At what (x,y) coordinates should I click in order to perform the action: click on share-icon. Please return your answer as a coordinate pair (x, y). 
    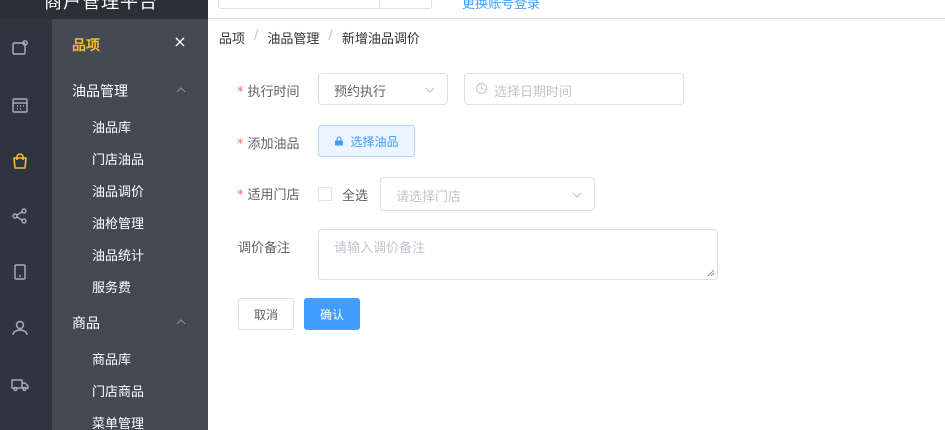
    Looking at the image, I should click on (20, 216).